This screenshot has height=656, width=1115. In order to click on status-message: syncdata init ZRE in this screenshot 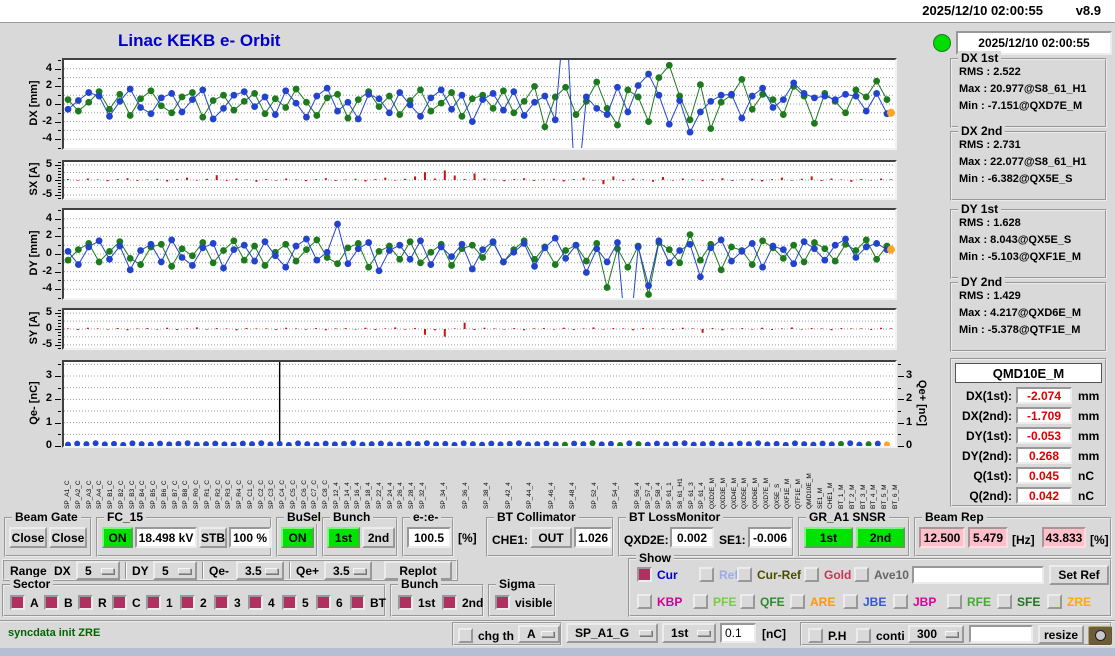, I will do `click(54, 633)`.